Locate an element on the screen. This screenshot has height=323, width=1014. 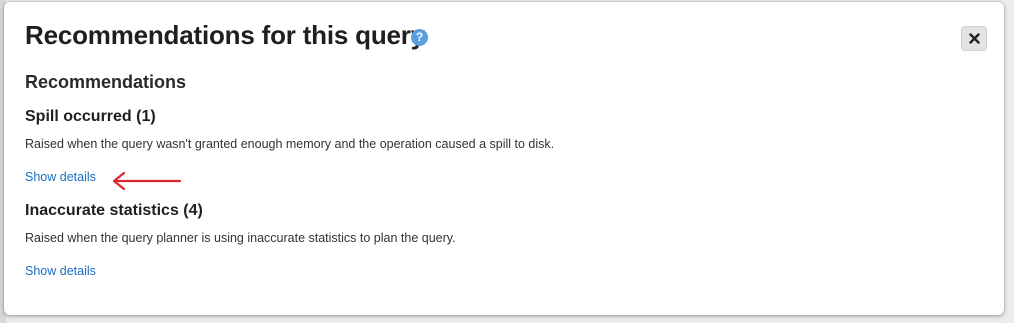
annotation-arrow is located at coordinates (147, 181).